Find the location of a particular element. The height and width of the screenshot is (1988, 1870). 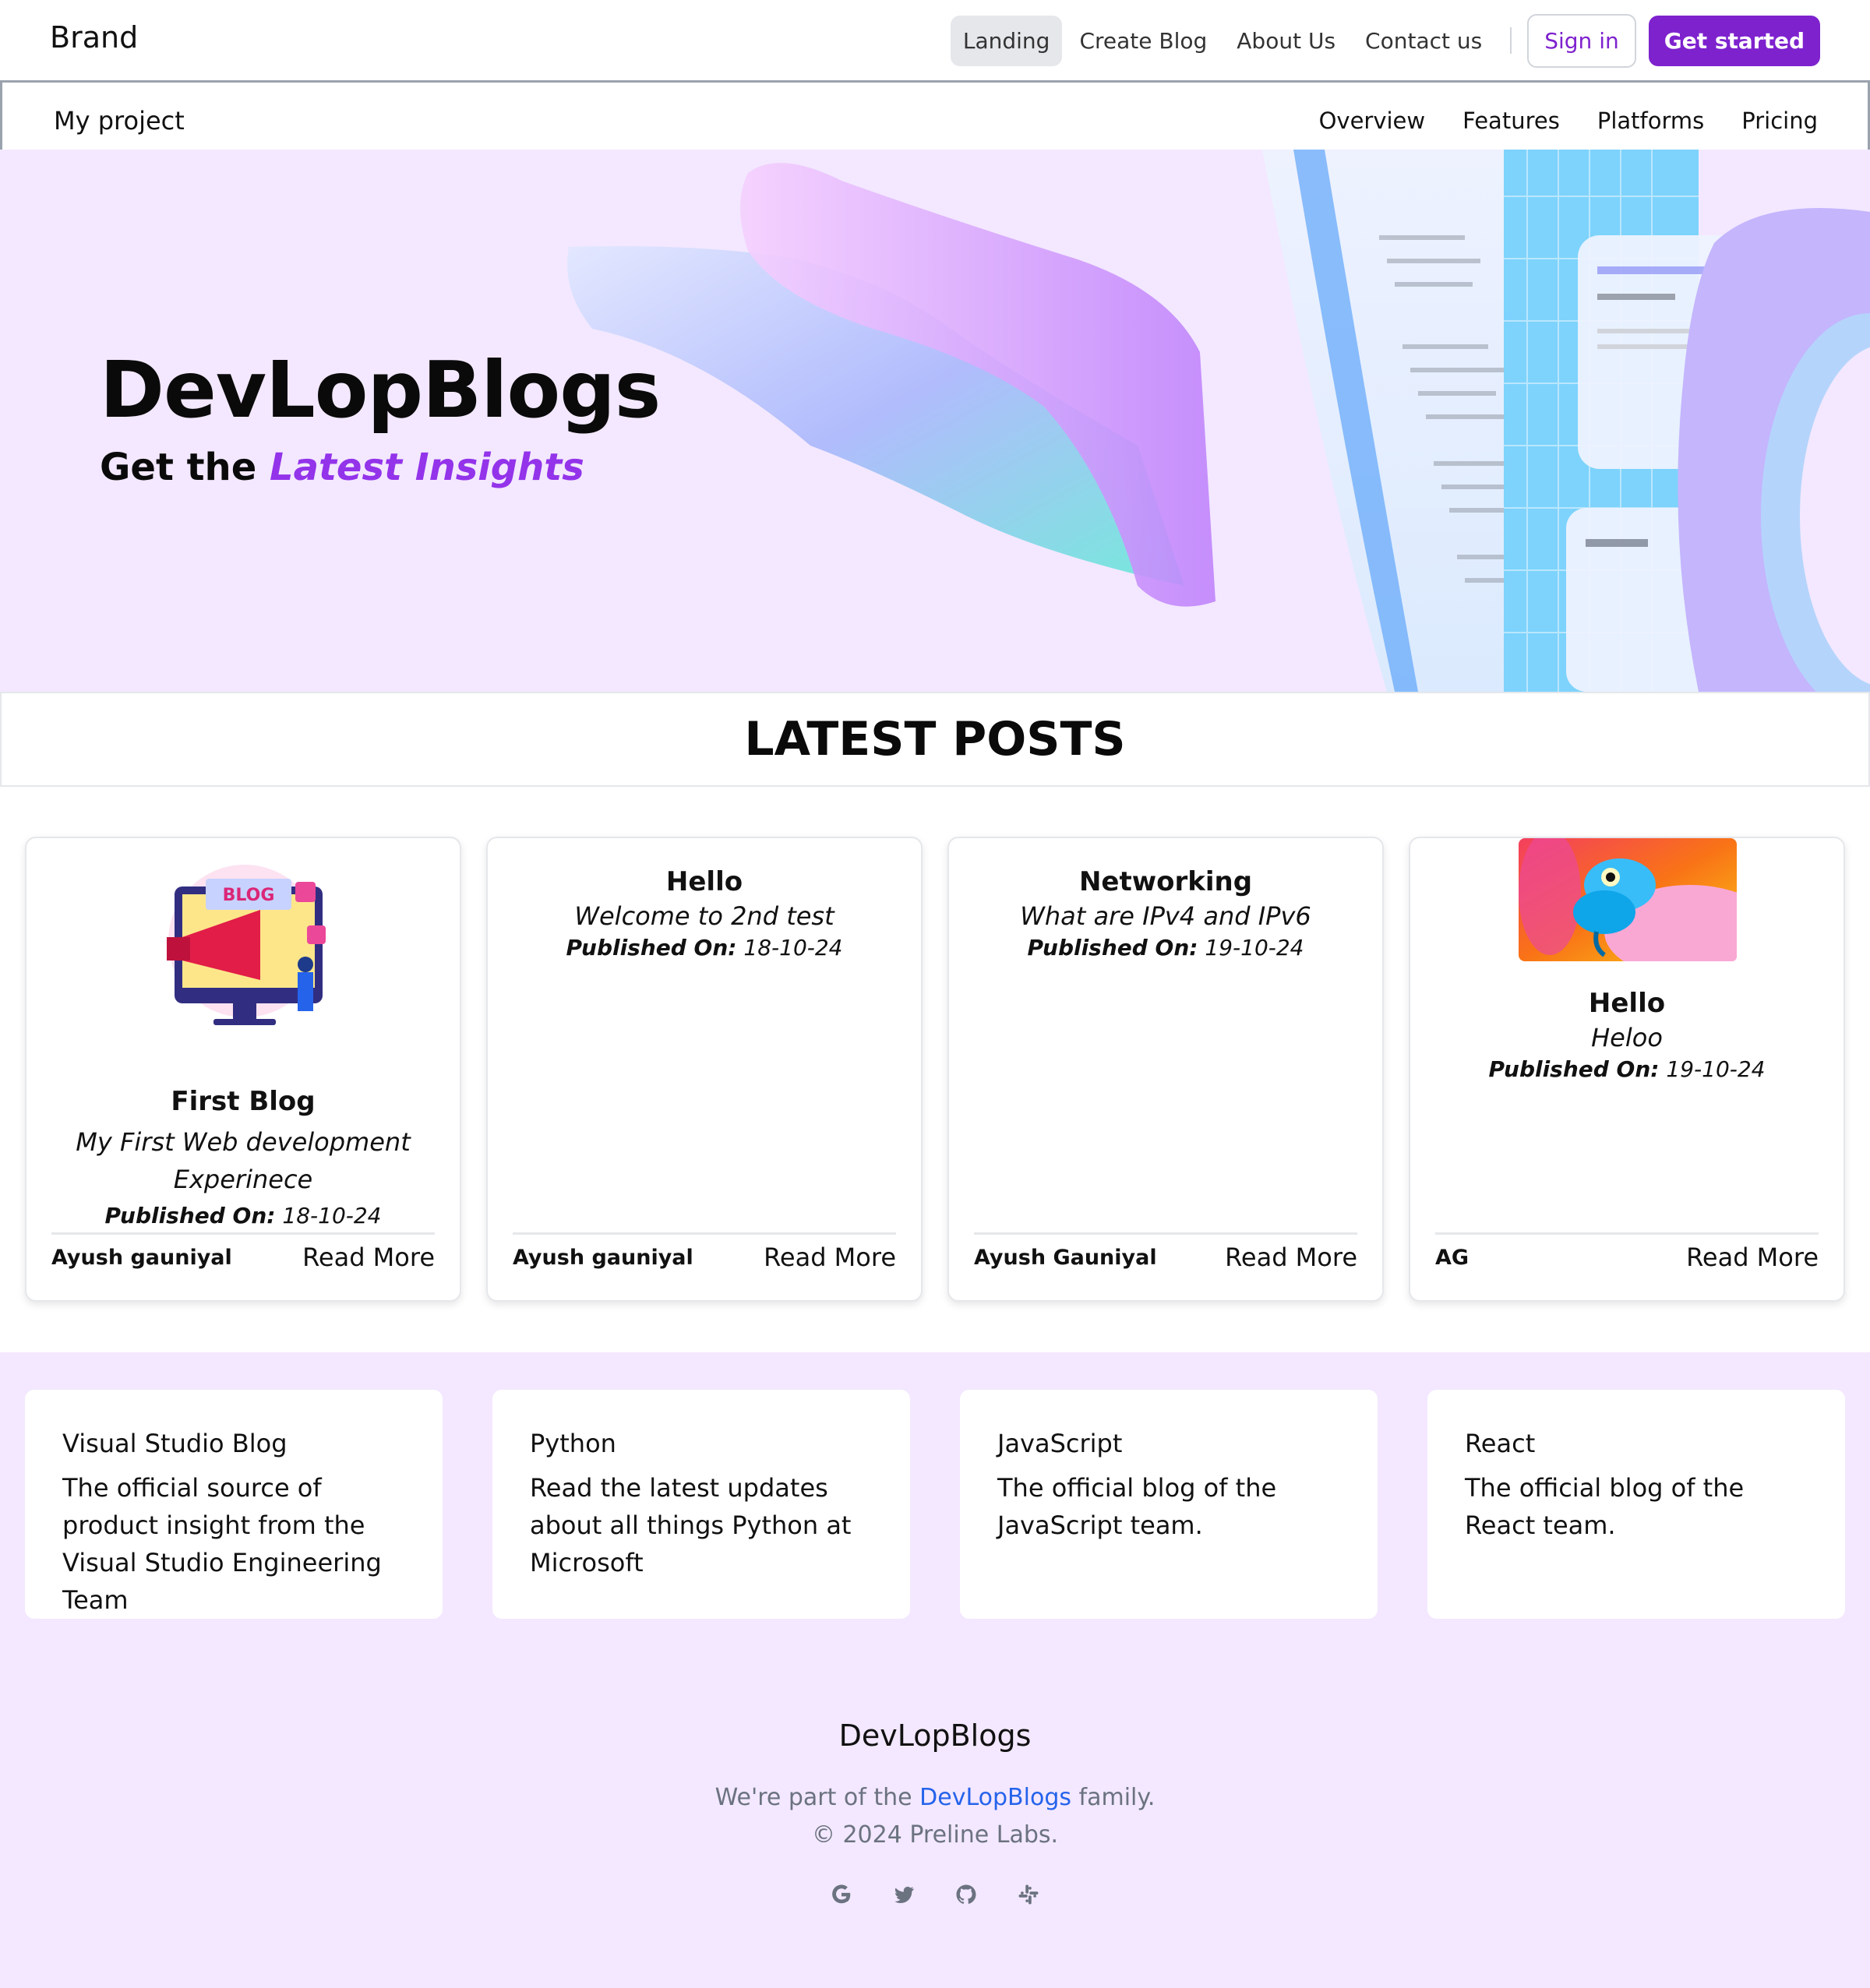

nav-contact-us: Contact us is located at coordinates (1423, 41).